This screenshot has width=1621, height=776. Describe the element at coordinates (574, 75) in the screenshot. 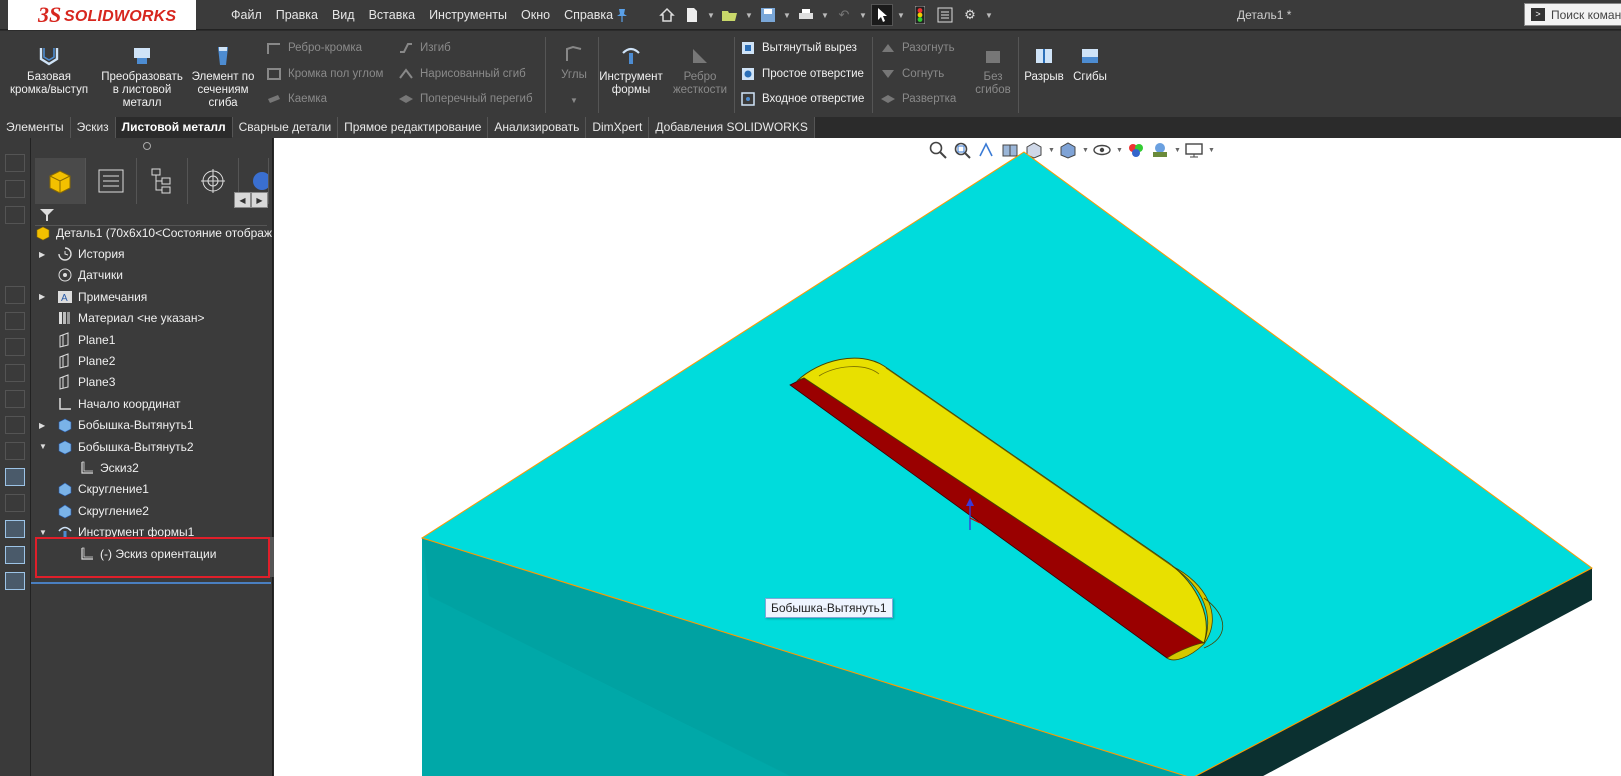

I see `corners-button: Углы ▼` at that location.